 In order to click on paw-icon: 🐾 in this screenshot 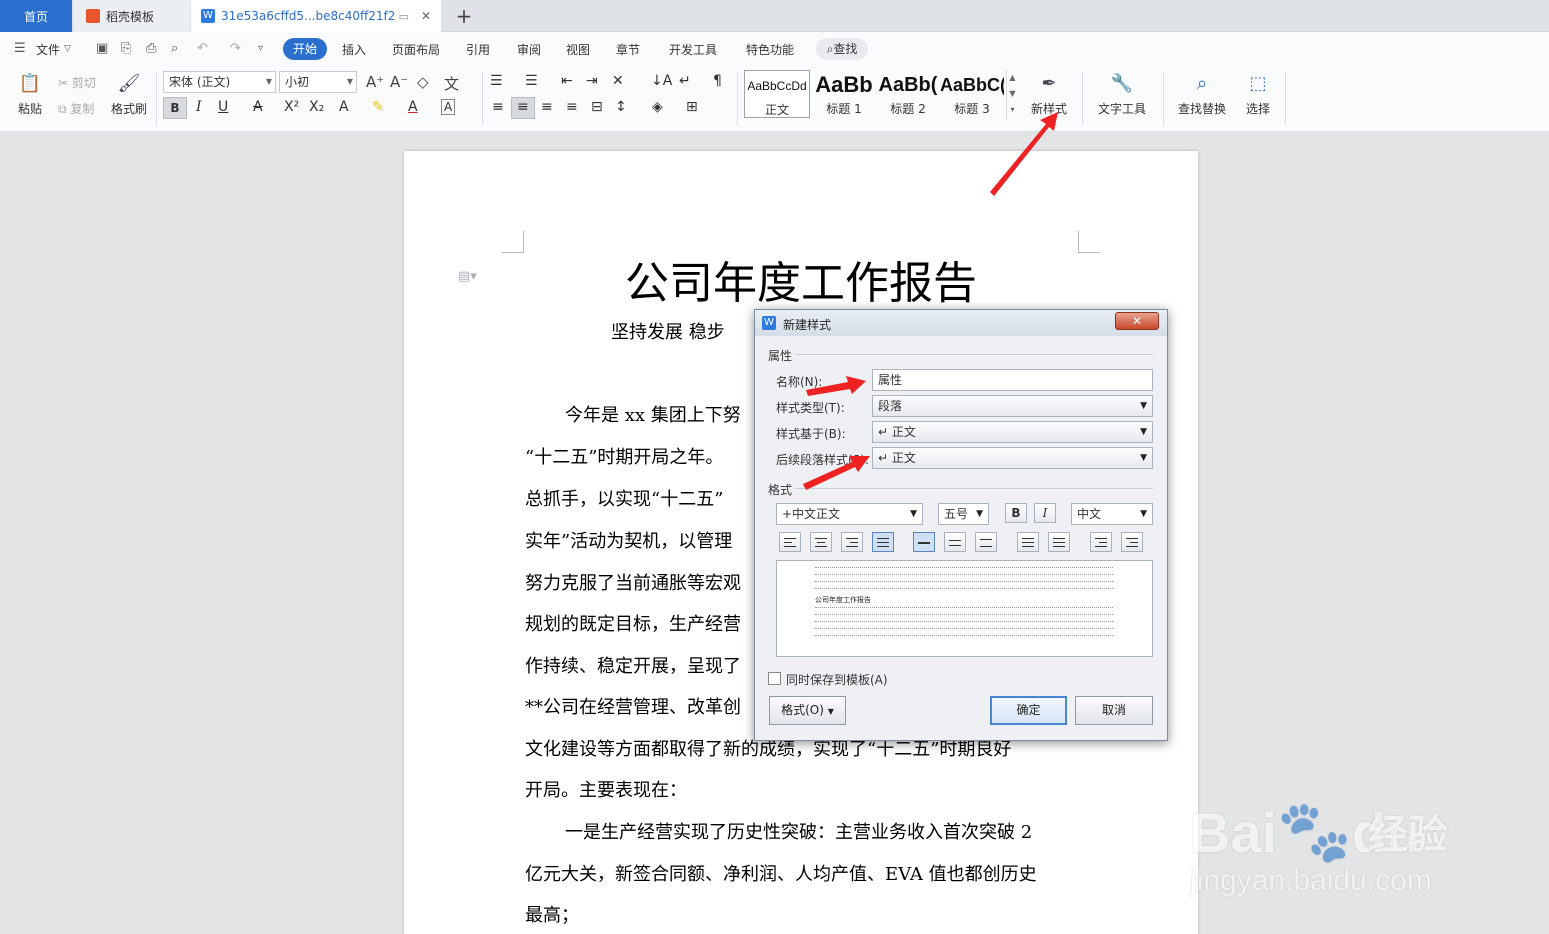, I will do `click(1314, 831)`.